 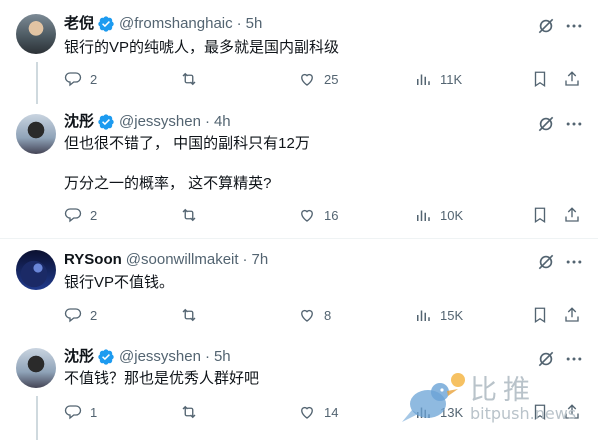 I want to click on tweet-header: 沈彤 @jessyshen · 5h, so click(x=147, y=357).